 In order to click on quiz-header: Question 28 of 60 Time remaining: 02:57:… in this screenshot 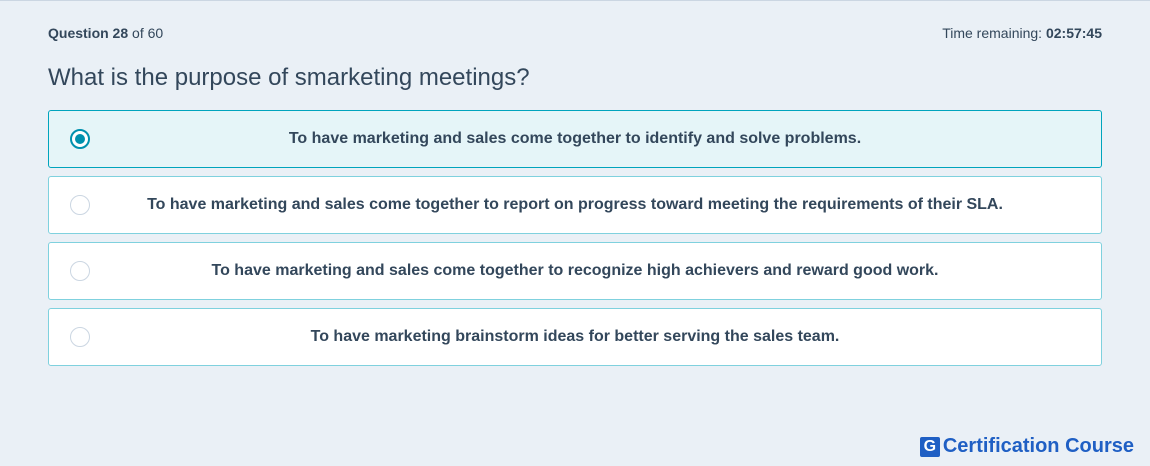, I will do `click(575, 33)`.